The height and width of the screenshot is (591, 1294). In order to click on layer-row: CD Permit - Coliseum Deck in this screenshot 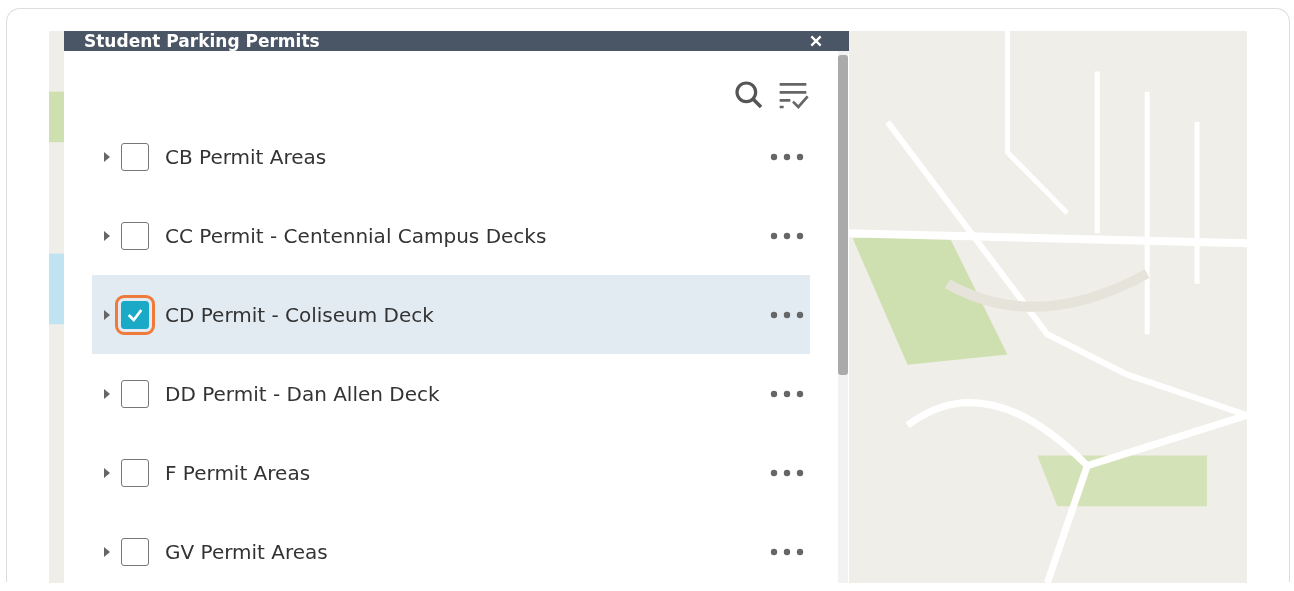, I will do `click(451, 314)`.